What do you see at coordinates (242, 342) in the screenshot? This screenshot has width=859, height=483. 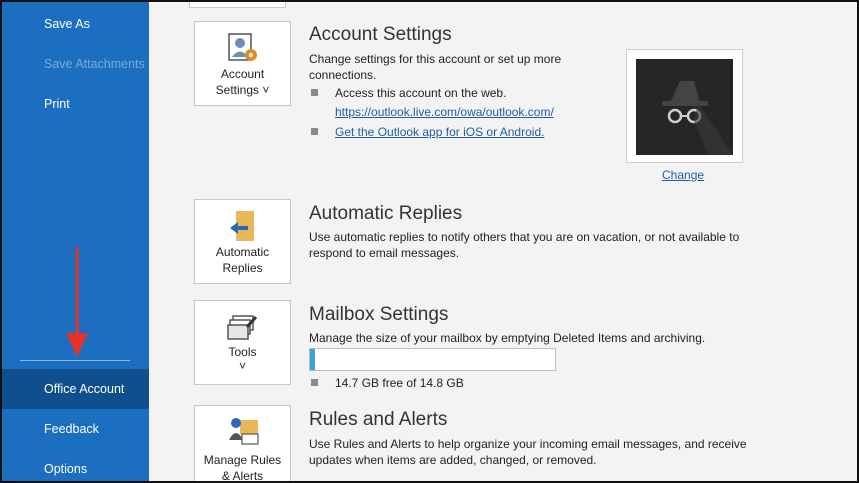 I see `tools-button: Tools ˅` at bounding box center [242, 342].